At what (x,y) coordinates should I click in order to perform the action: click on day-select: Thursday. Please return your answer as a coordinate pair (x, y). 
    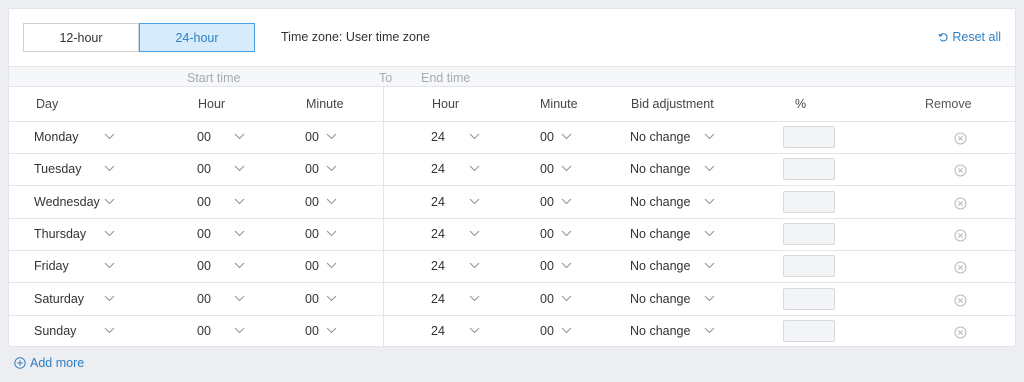
    Looking at the image, I should click on (60, 234).